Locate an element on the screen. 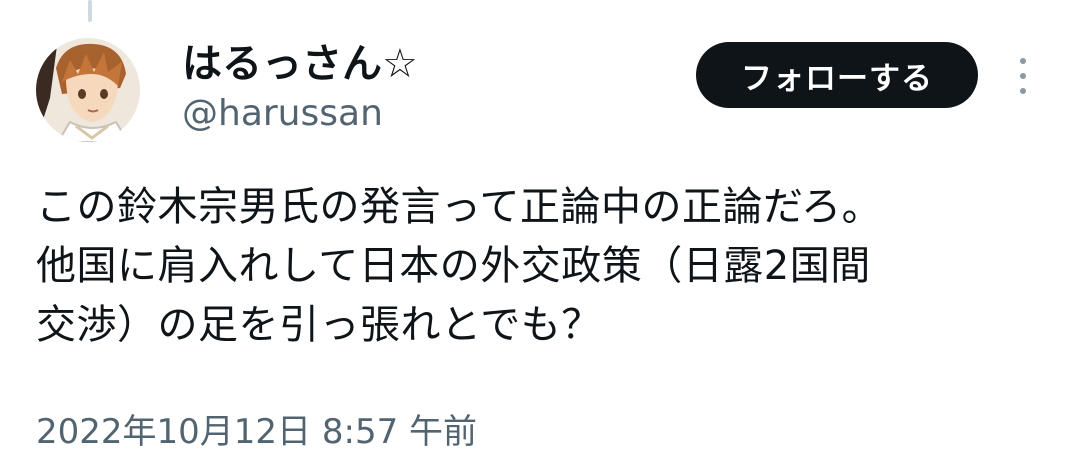  follow-button: フォローする is located at coordinates (837, 75).